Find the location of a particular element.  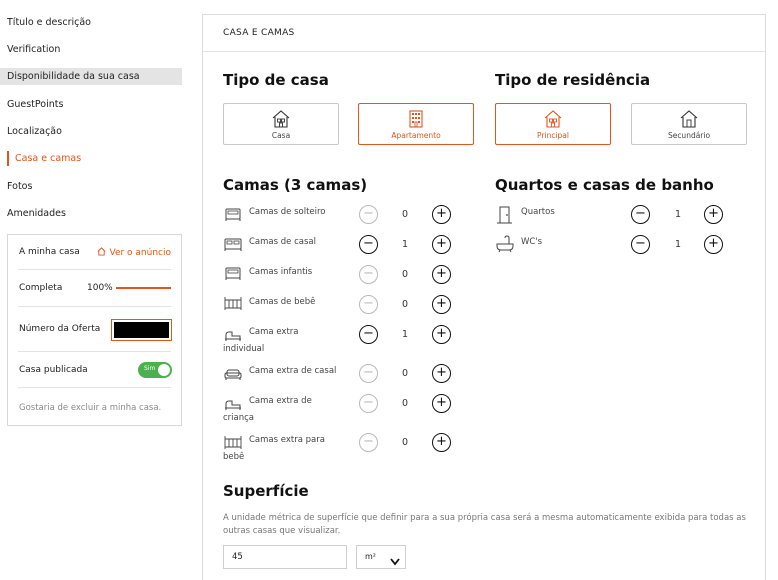

bathrooms-count: 1 is located at coordinates (678, 244).